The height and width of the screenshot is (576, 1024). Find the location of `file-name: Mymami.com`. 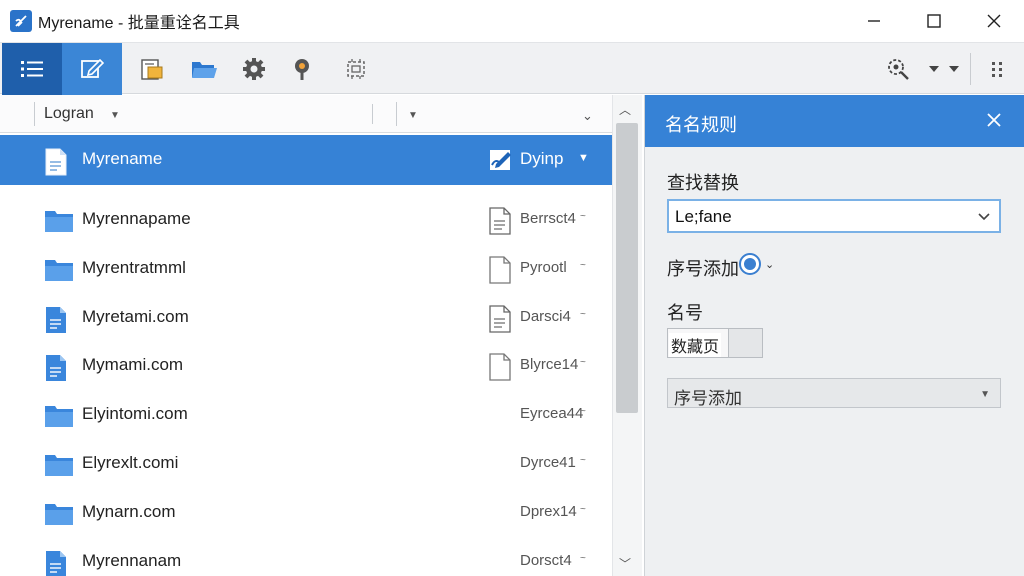

file-name: Mymami.com is located at coordinates (133, 365).